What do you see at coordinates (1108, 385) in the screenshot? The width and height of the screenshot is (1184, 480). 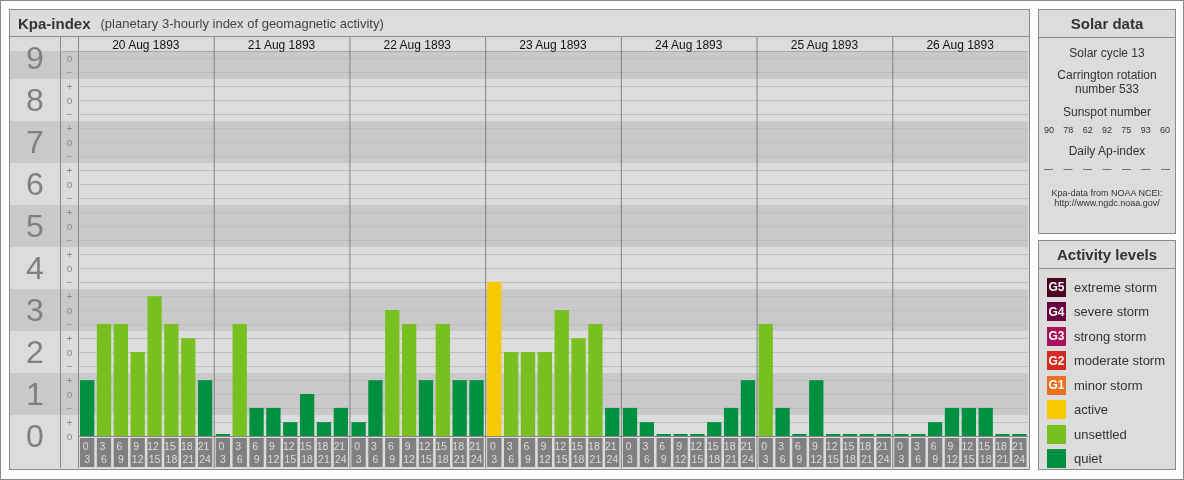 I see `level-label: minor storm` at bounding box center [1108, 385].